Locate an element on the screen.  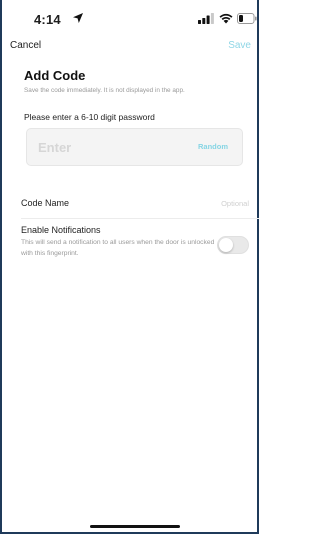
toggle-knob is located at coordinates (226, 245).